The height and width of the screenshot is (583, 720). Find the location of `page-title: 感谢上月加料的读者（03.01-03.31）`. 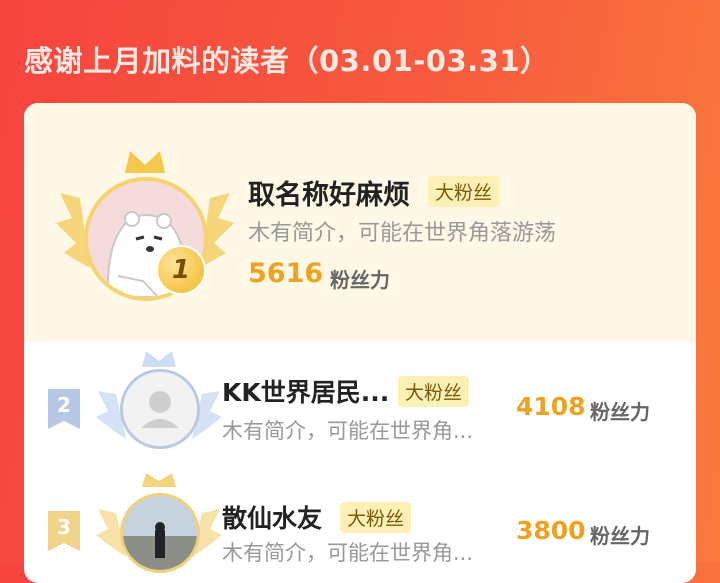

page-title: 感谢上月加料的读者（03.01-03.31） is located at coordinates (287, 61).